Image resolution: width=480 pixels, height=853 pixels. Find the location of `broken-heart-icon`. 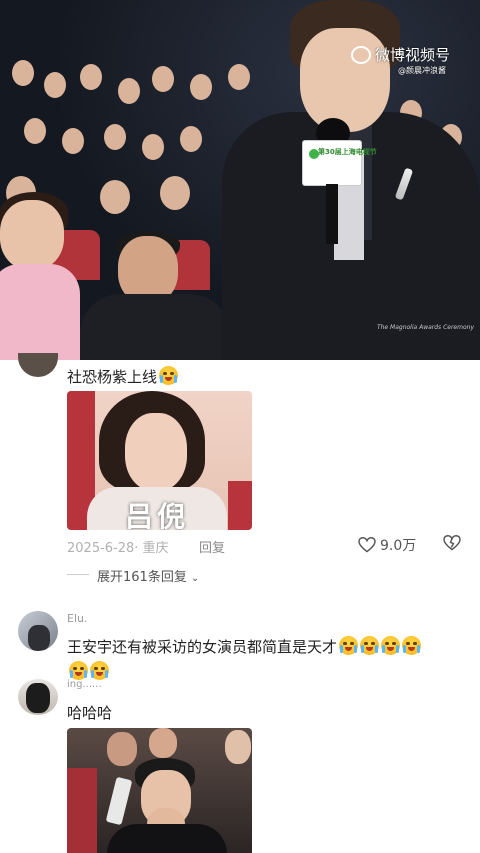

broken-heart-icon is located at coordinates (452, 542).